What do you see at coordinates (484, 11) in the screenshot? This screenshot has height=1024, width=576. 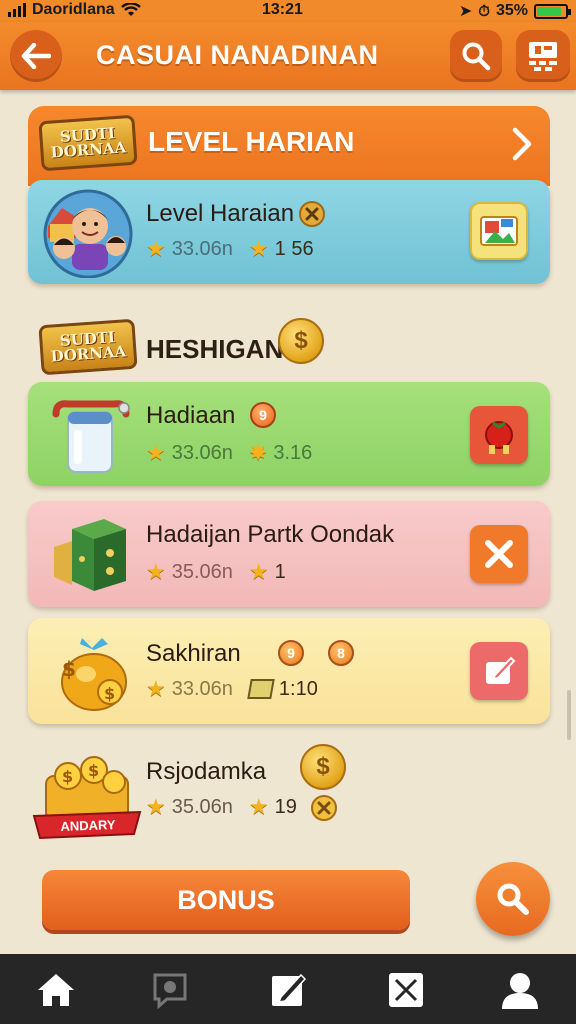 I see `alarm-icon: ⏱` at bounding box center [484, 11].